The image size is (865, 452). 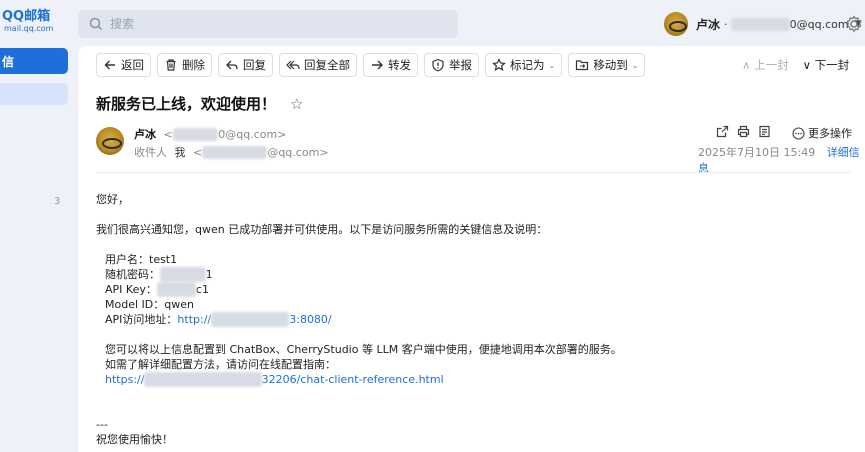 I want to click on note-icon, so click(x=764, y=131).